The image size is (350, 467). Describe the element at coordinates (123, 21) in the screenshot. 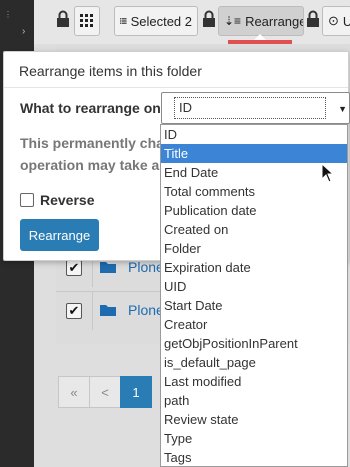

I see `list-icon` at that location.